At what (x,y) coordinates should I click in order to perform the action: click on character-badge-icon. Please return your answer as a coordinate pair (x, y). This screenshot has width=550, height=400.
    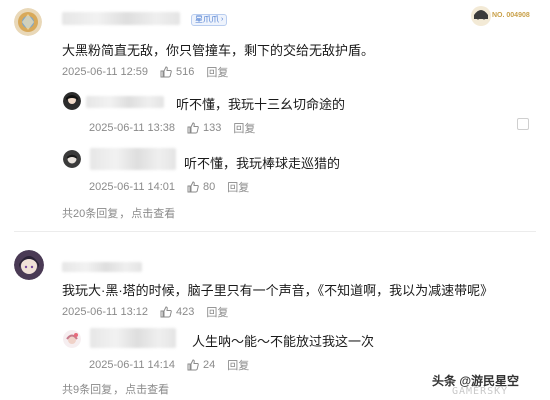
    Looking at the image, I should click on (481, 16).